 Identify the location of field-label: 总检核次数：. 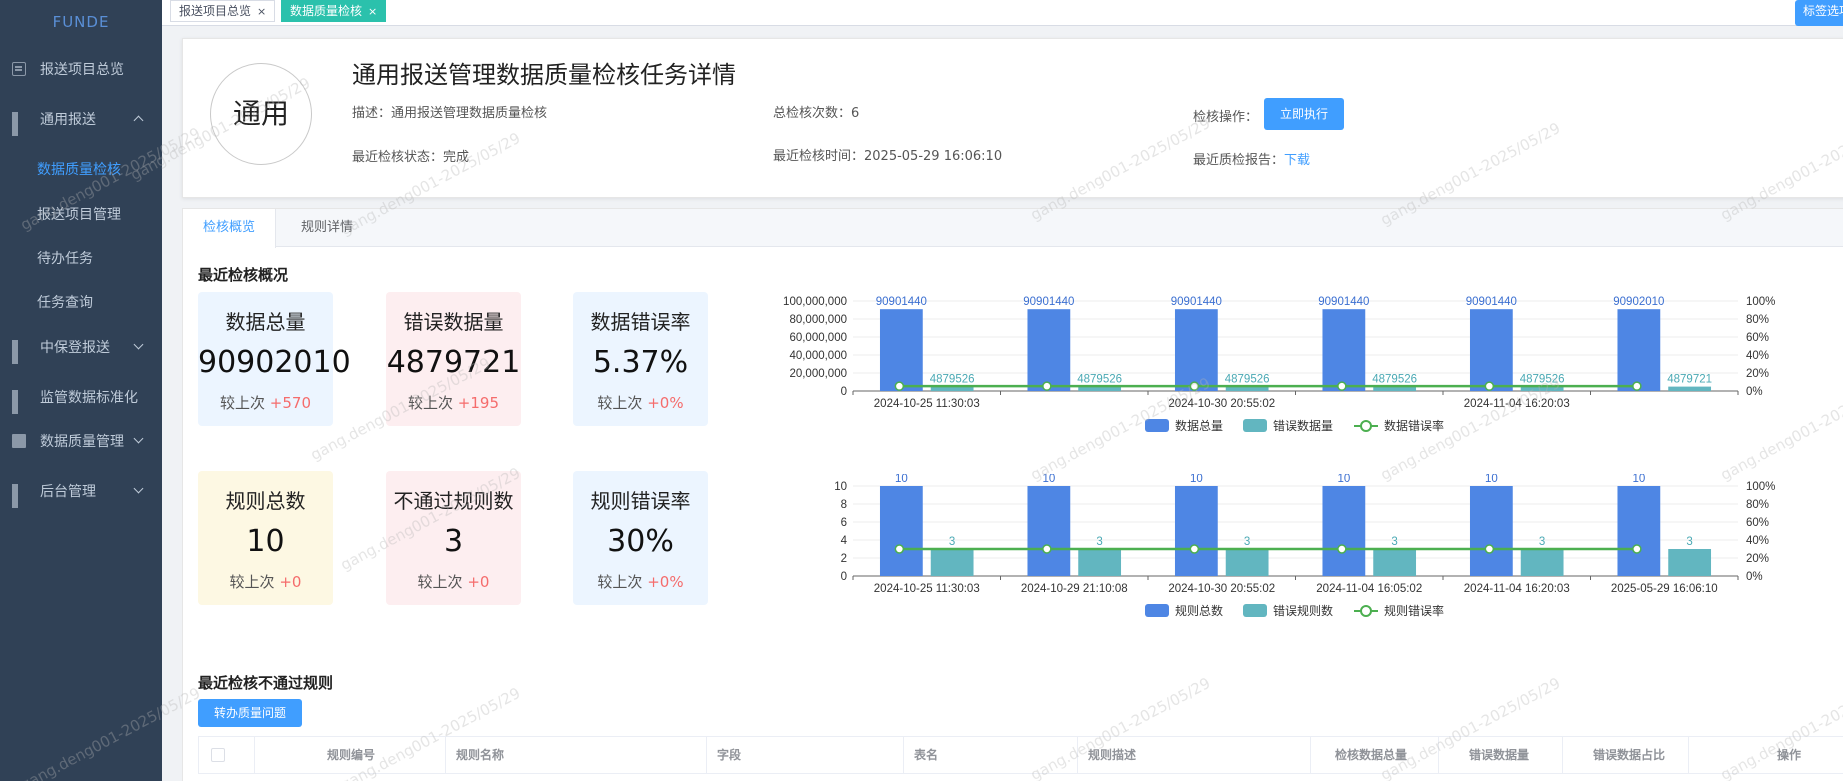
(812, 113).